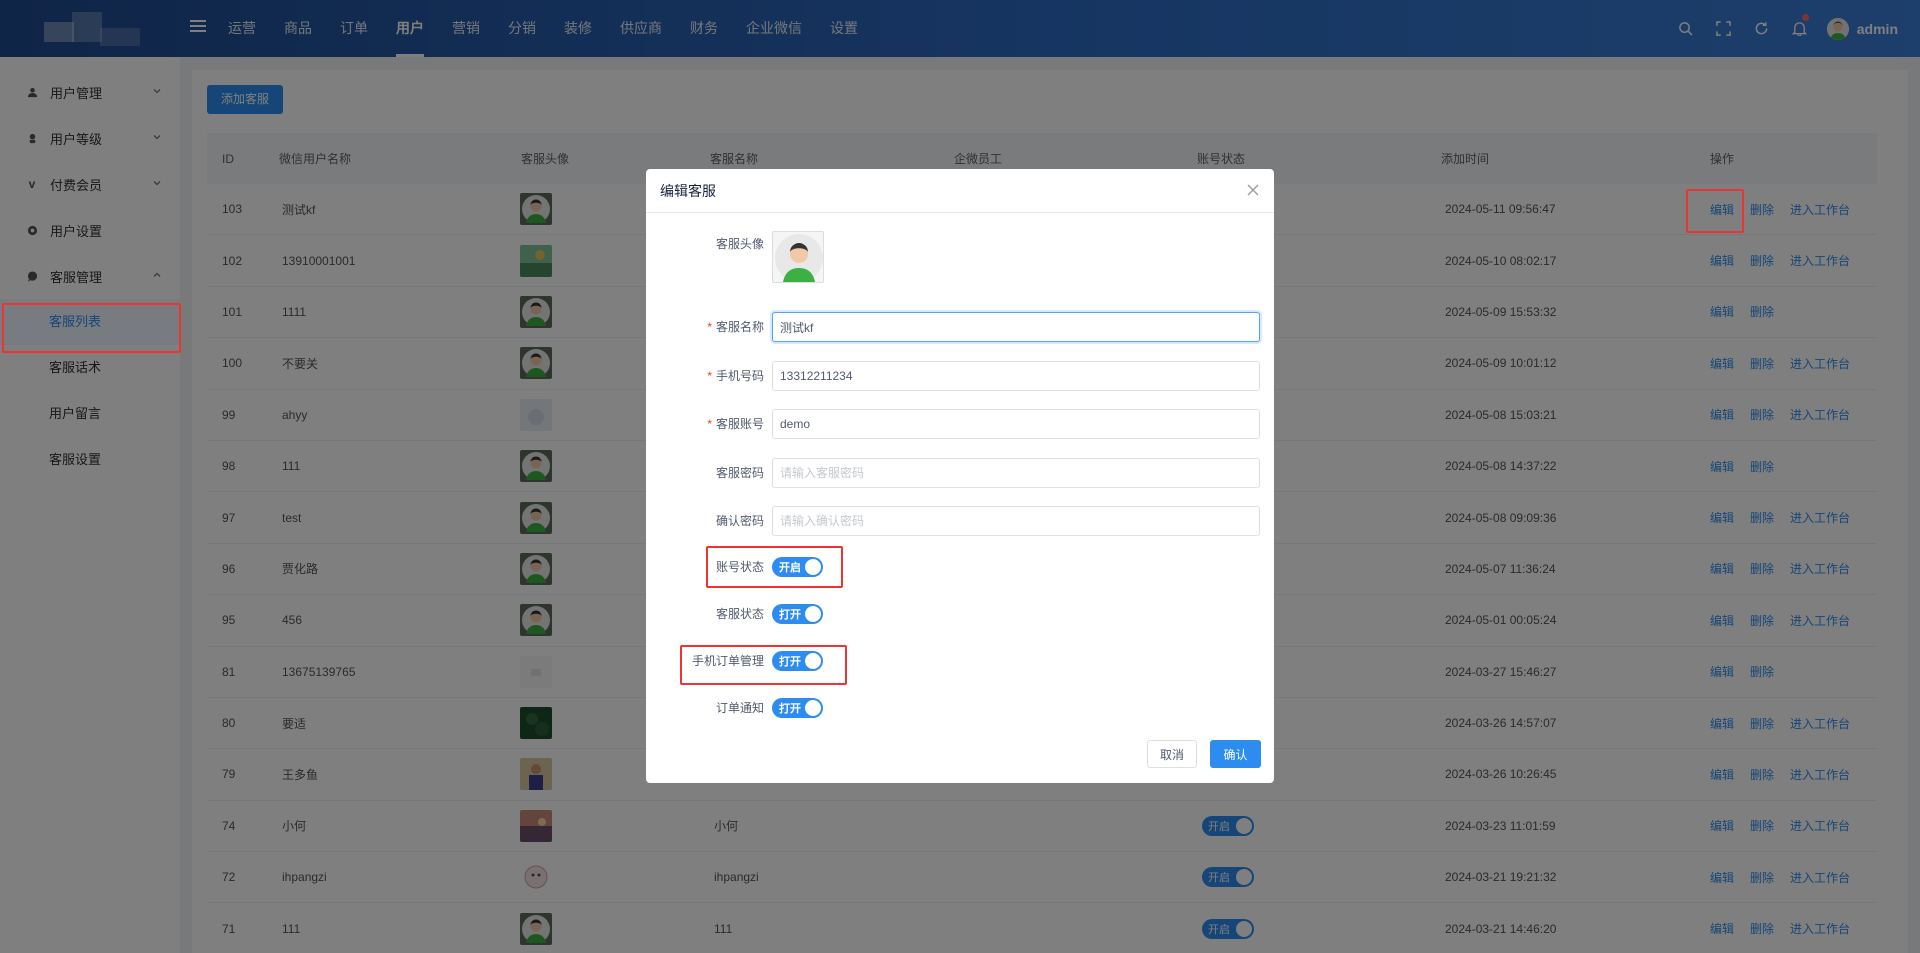 The image size is (1920, 953). Describe the element at coordinates (960, 244) in the screenshot. I see `form-row-avatar: 客服头像` at that location.